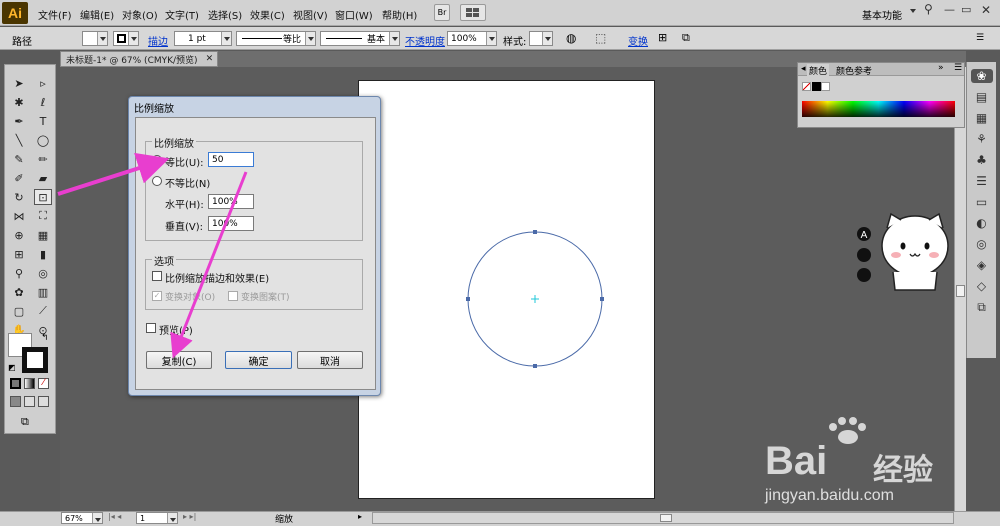  Describe the element at coordinates (981, 181) in the screenshot. I see `stroke-panel-icon: ☰` at that location.